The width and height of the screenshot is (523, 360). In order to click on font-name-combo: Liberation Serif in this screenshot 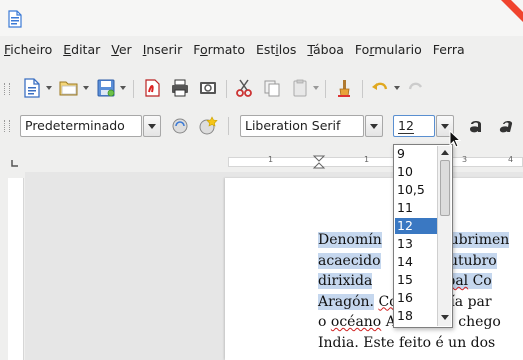, I will do `click(302, 126)`.